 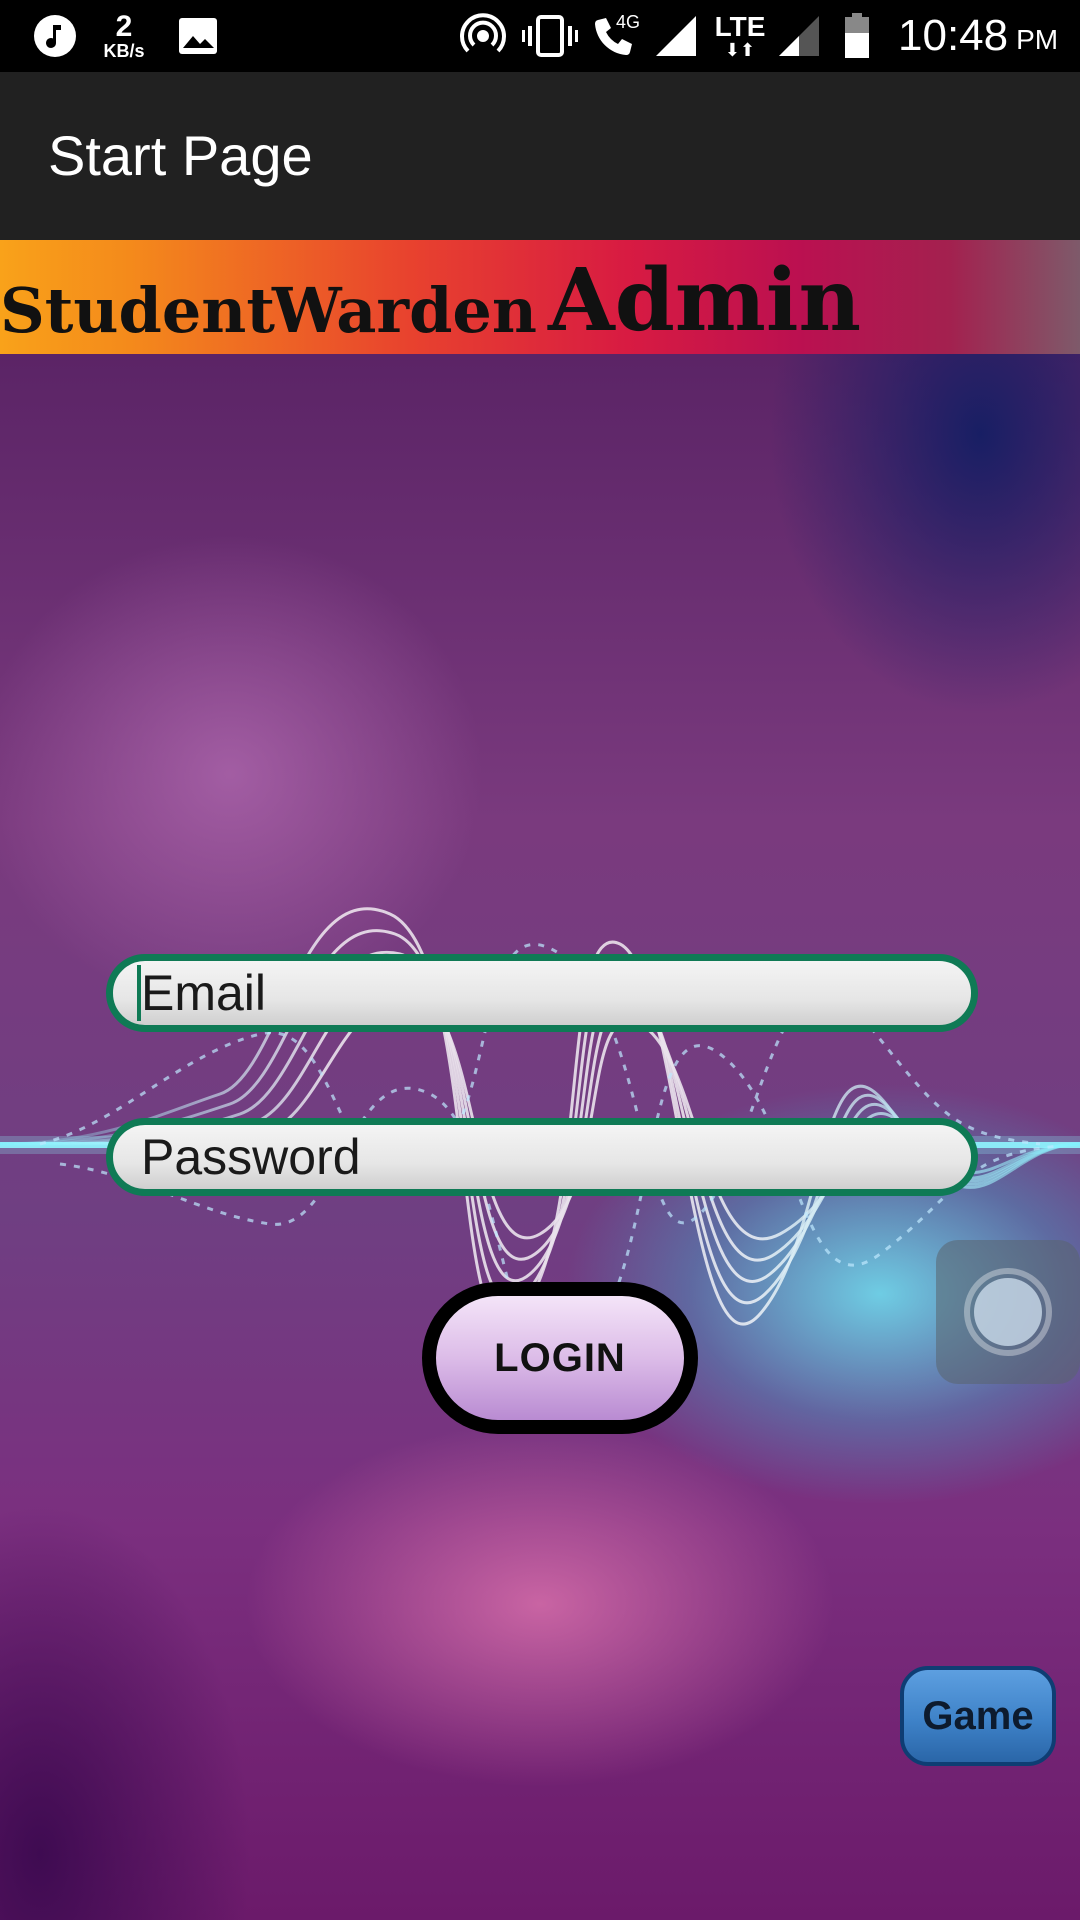 What do you see at coordinates (180, 155) in the screenshot?
I see `page-title: Start Page` at bounding box center [180, 155].